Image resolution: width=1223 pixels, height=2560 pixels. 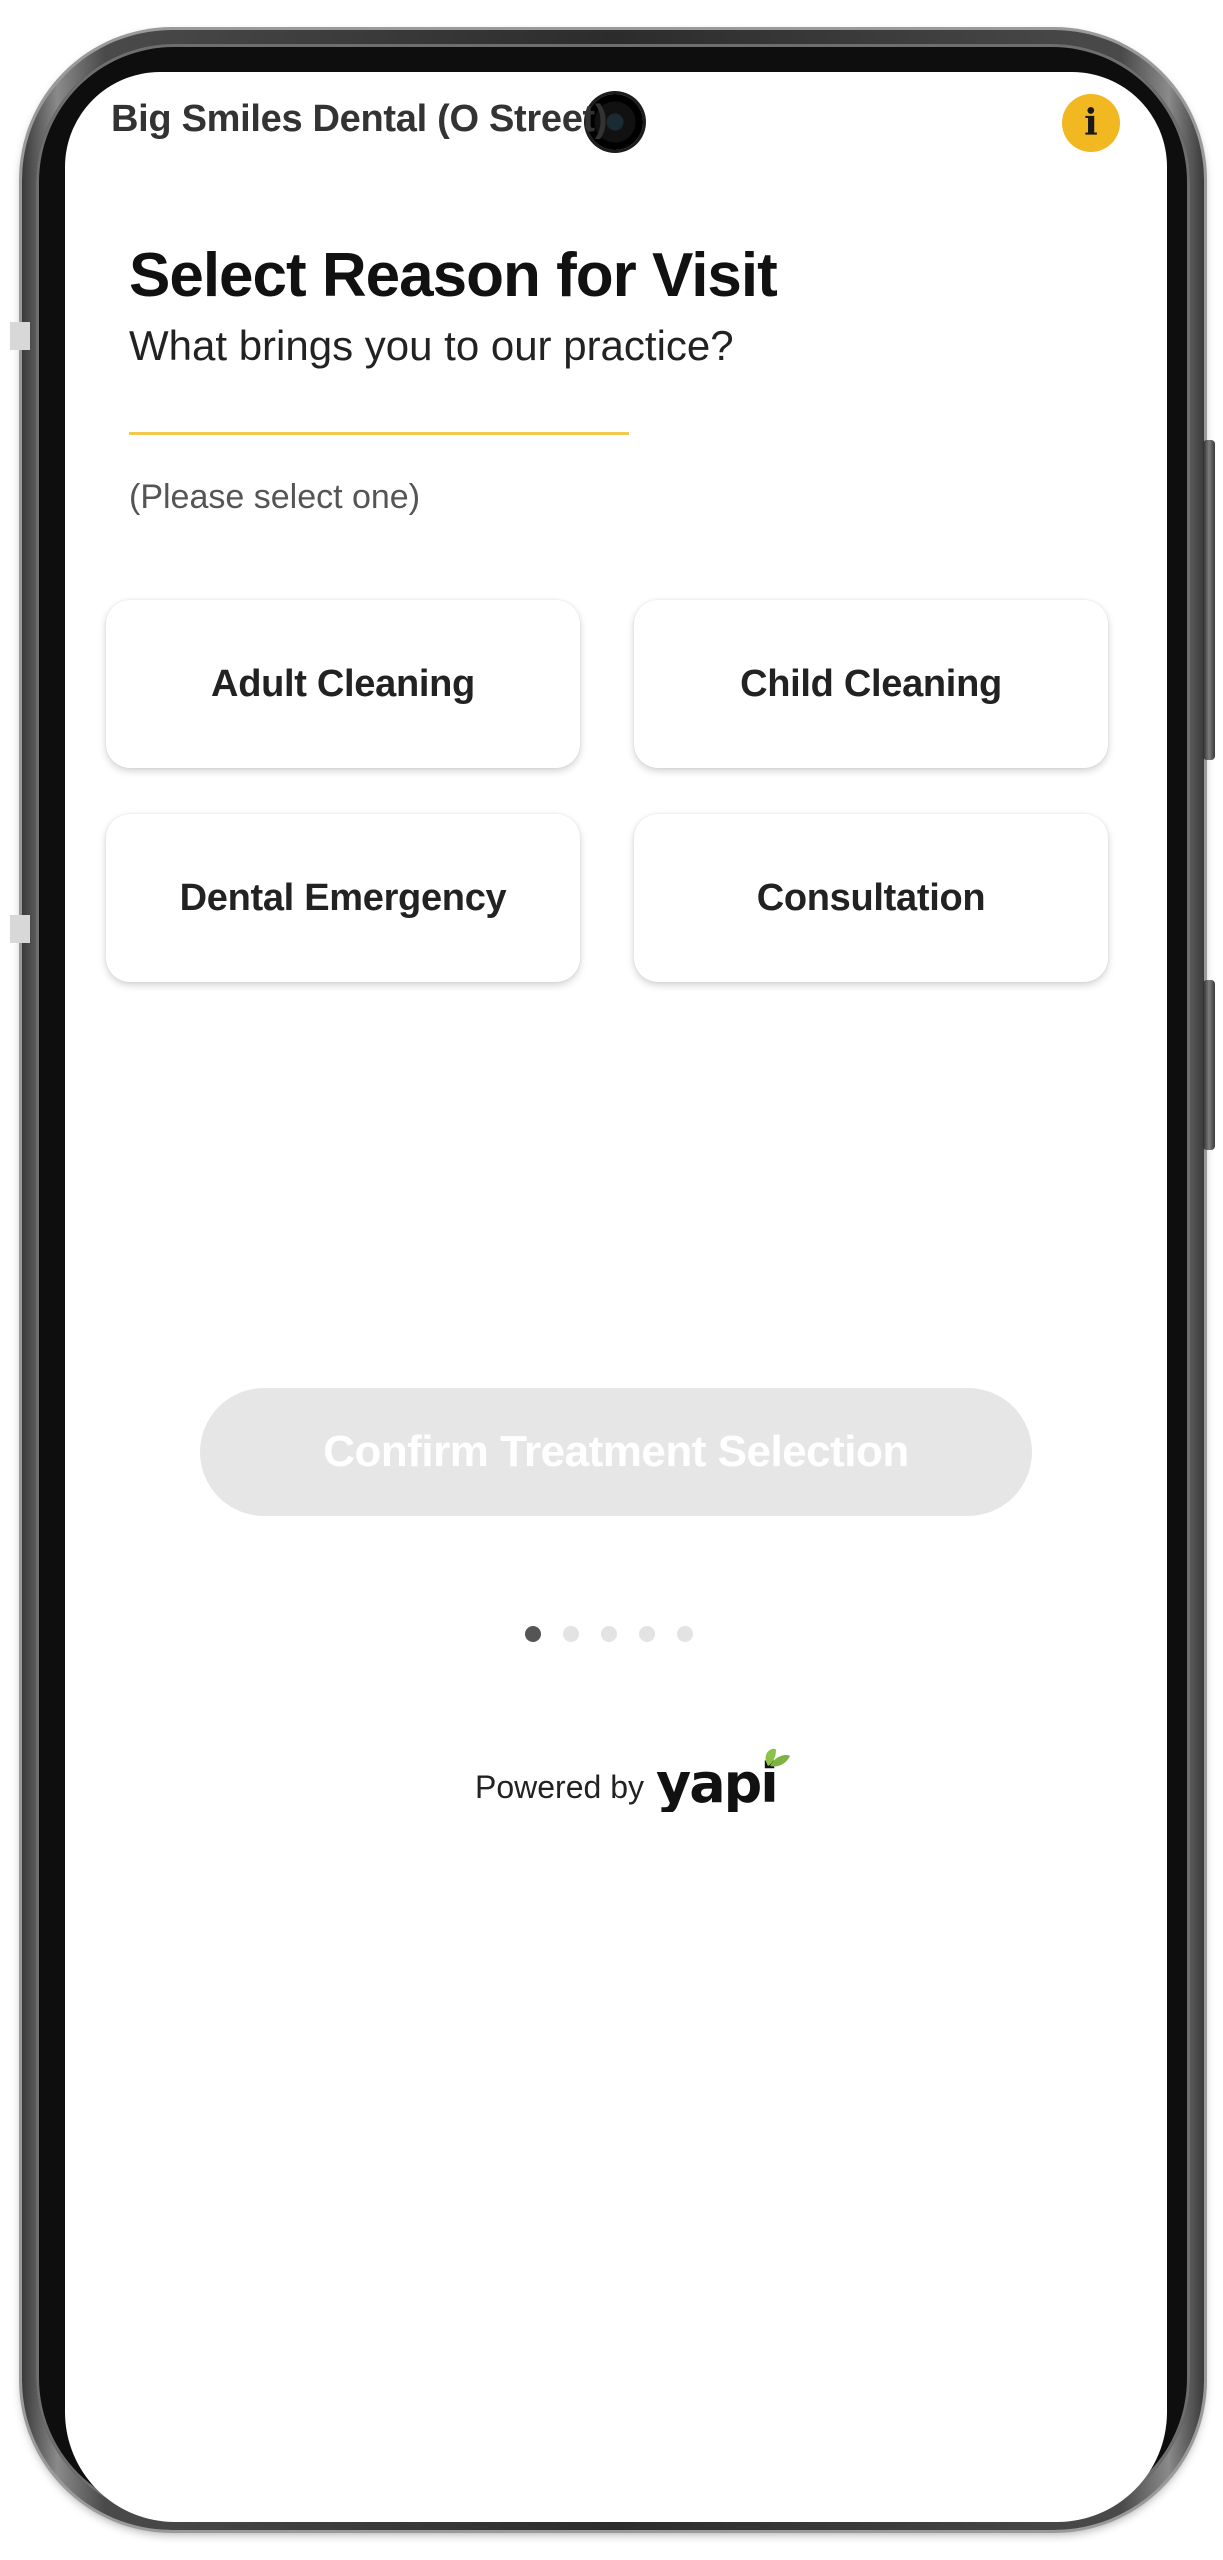 I want to click on option-label: Adult Cleaning, so click(x=343, y=683).